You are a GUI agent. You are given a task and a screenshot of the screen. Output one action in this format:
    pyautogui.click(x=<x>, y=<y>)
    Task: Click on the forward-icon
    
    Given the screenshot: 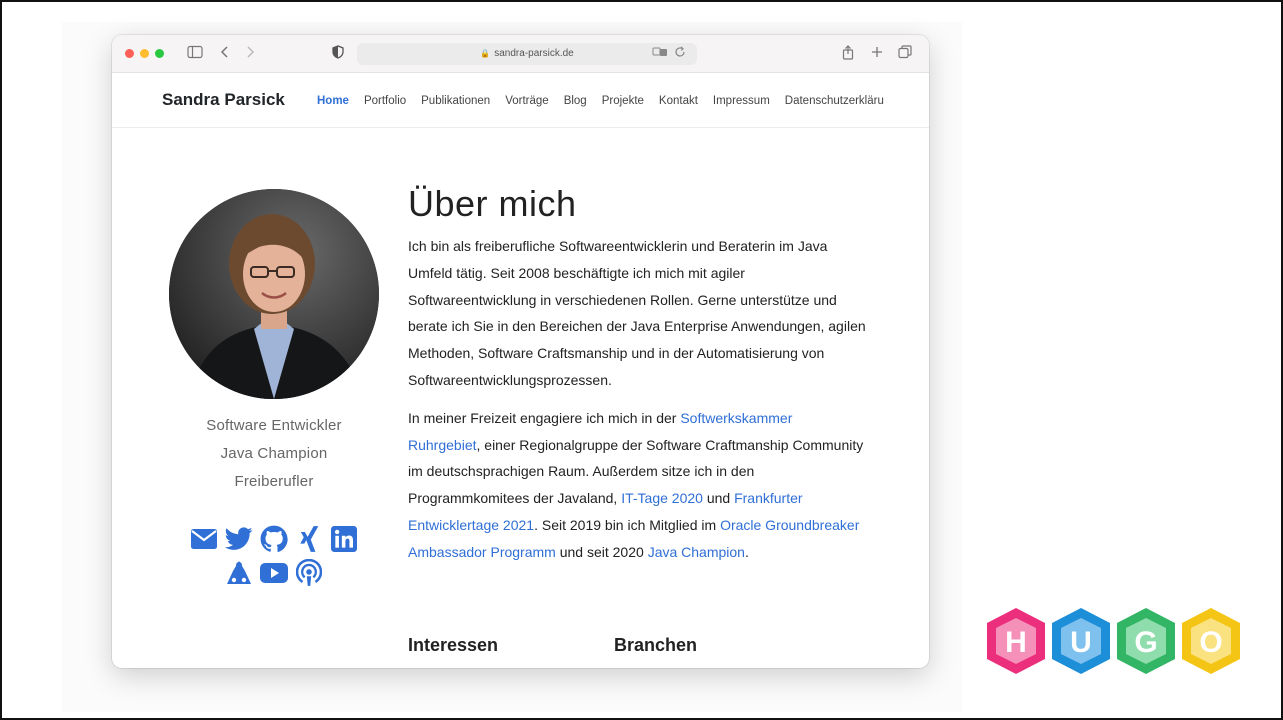 What is the action you would take?
    pyautogui.click(x=250, y=54)
    